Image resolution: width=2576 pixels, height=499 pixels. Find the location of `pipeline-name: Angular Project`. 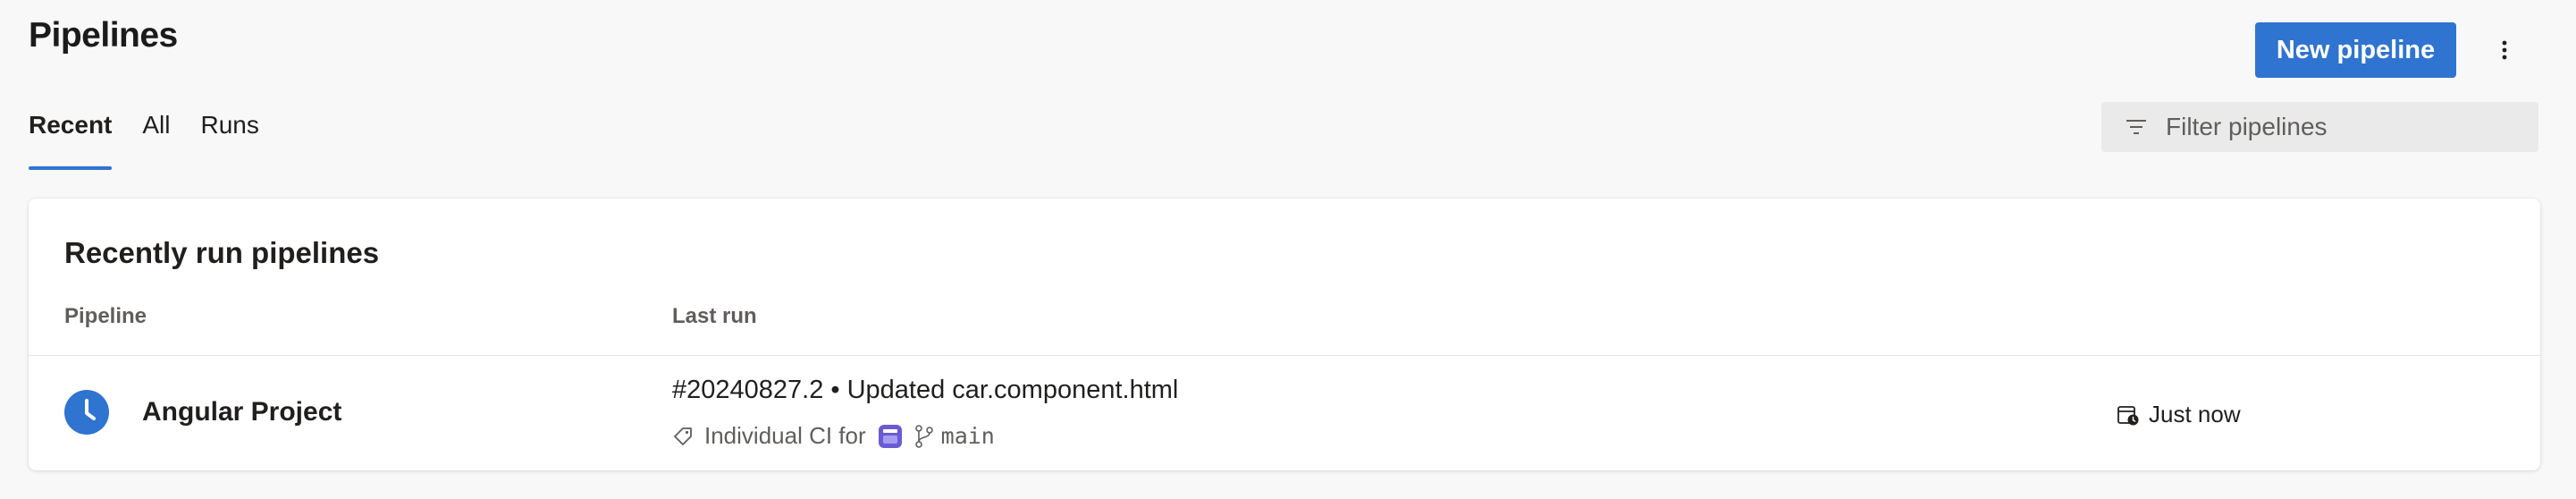

pipeline-name: Angular Project is located at coordinates (242, 412).